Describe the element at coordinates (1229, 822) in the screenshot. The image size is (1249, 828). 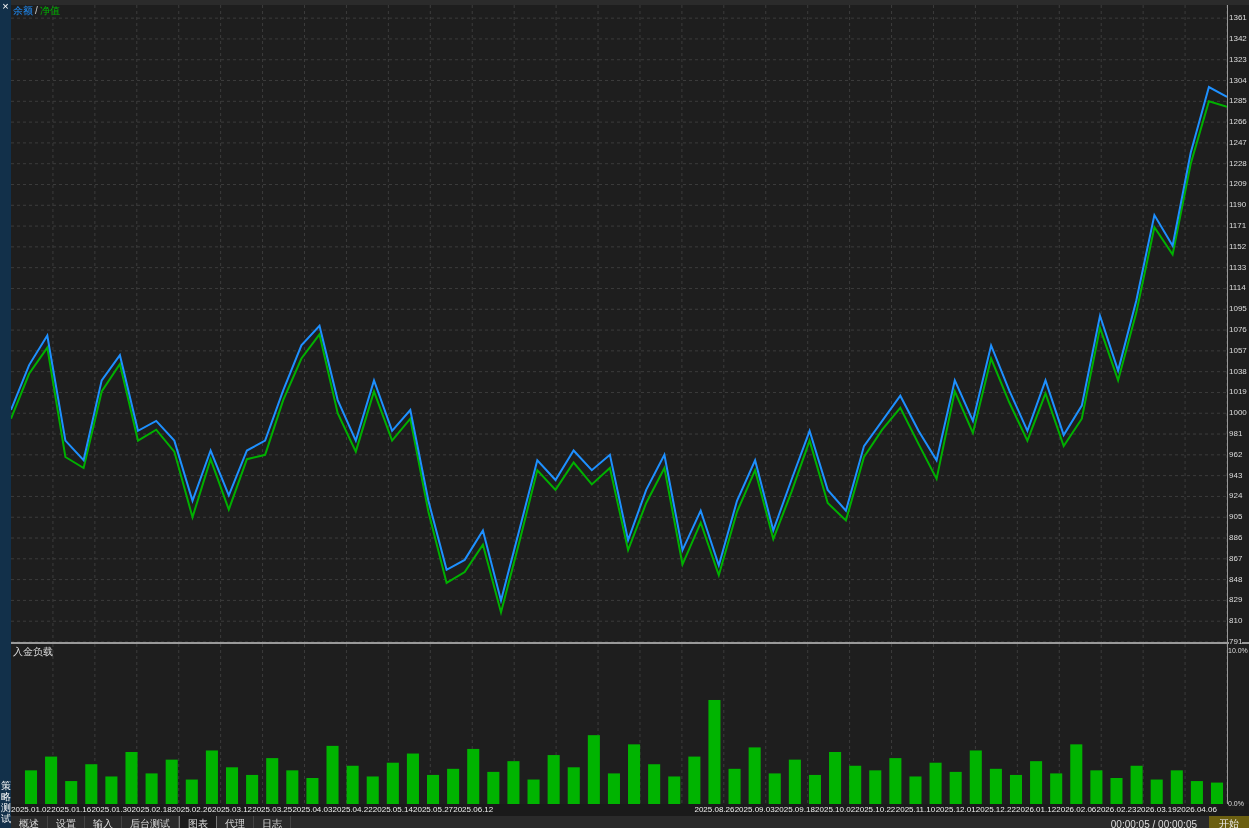
I see `start-button: 开始` at that location.